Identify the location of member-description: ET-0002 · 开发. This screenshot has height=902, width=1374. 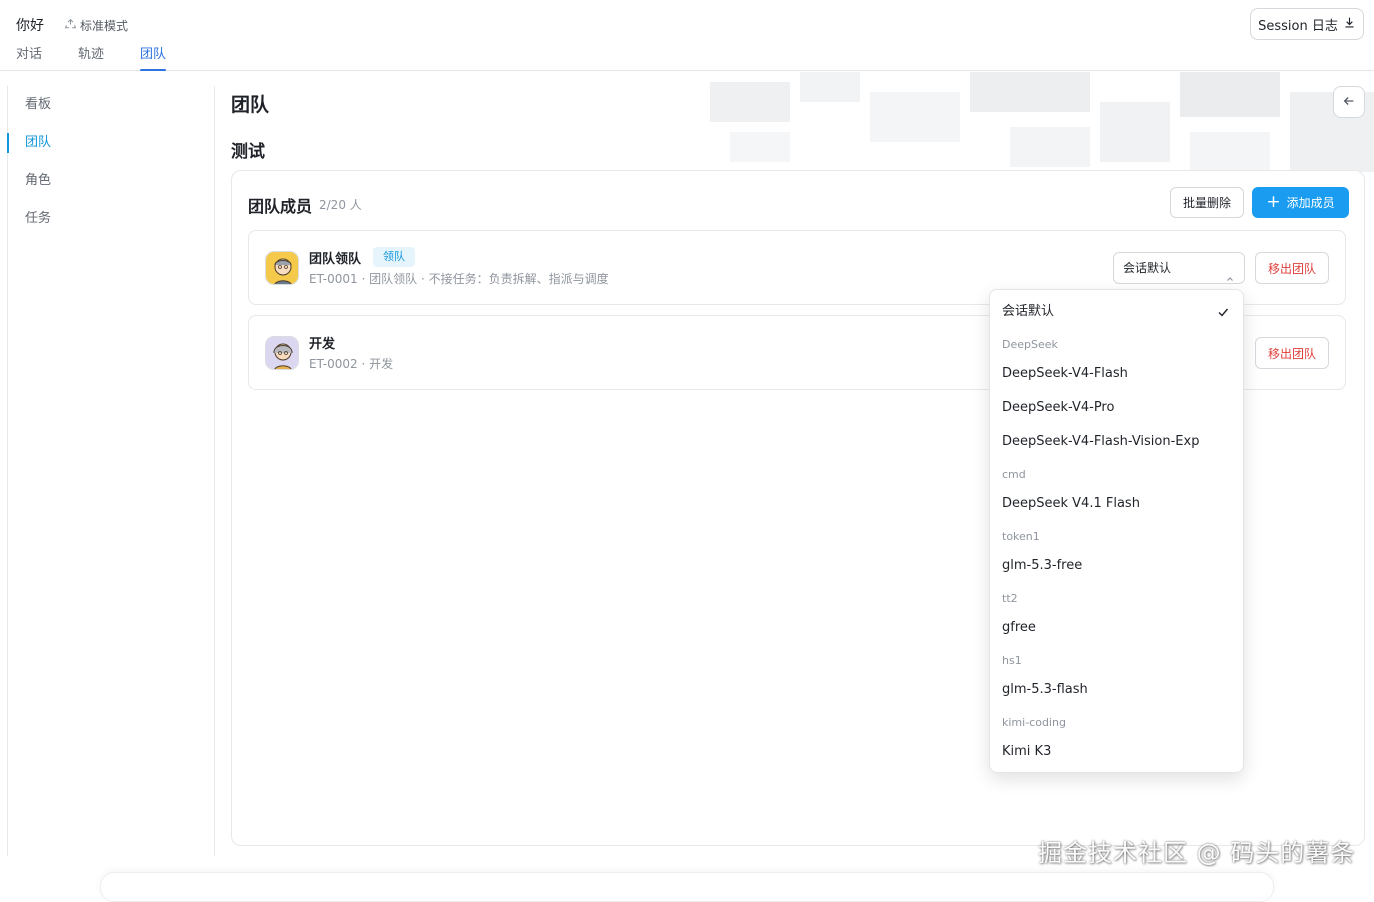
(351, 364).